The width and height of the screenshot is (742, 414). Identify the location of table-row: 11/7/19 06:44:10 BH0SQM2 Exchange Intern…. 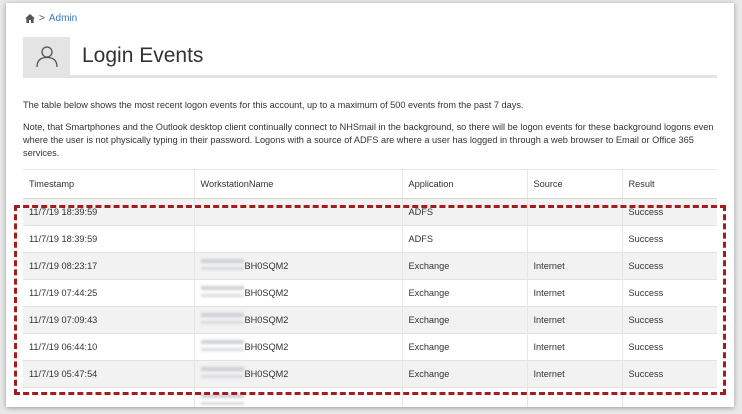
(370, 347).